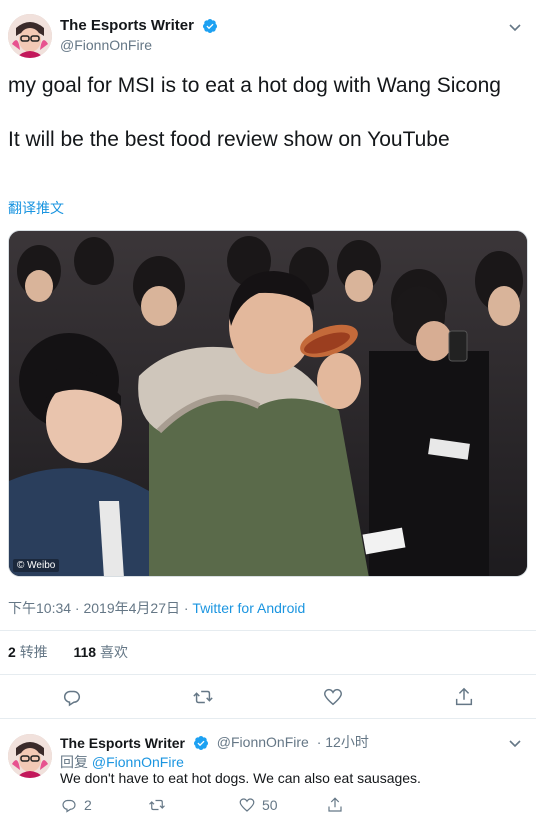  Describe the element at coordinates (139, 45) in the screenshot. I see `author-handle: @FionnOnFire` at that location.